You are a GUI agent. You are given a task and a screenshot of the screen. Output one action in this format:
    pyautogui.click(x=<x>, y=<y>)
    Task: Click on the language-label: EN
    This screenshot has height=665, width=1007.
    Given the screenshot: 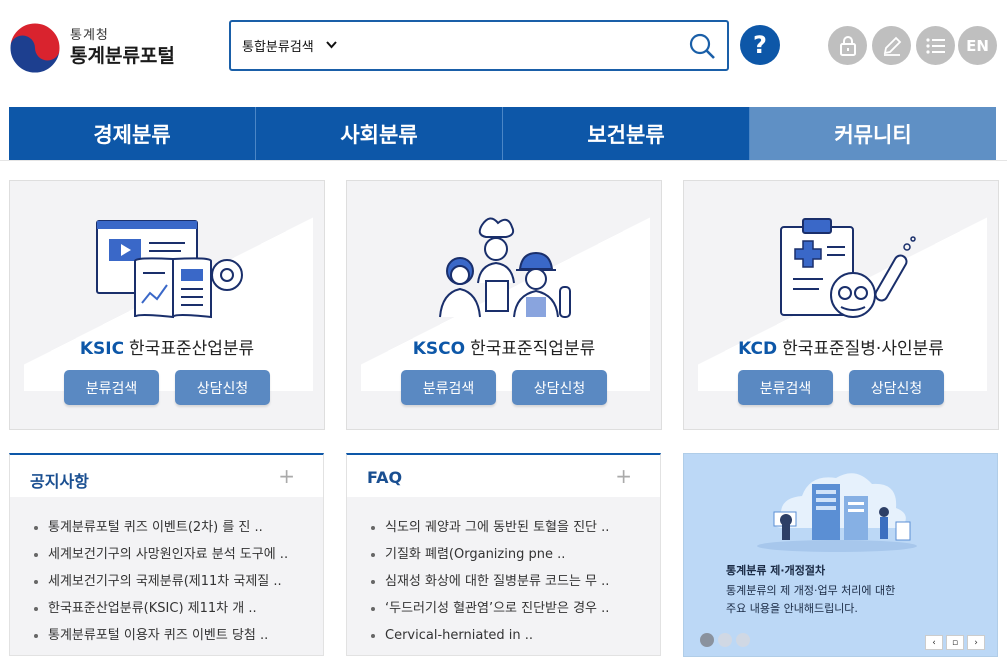 What is the action you would take?
    pyautogui.click(x=977, y=45)
    